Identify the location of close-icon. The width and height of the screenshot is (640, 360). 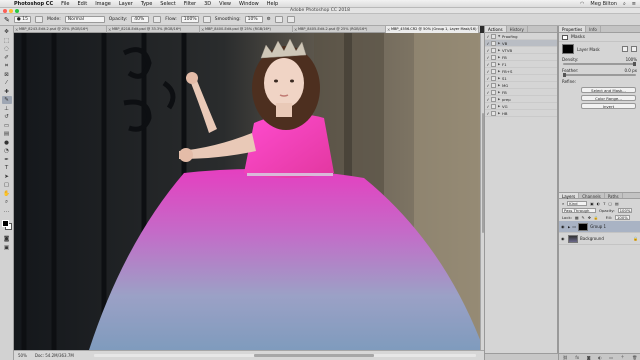
(5, 11).